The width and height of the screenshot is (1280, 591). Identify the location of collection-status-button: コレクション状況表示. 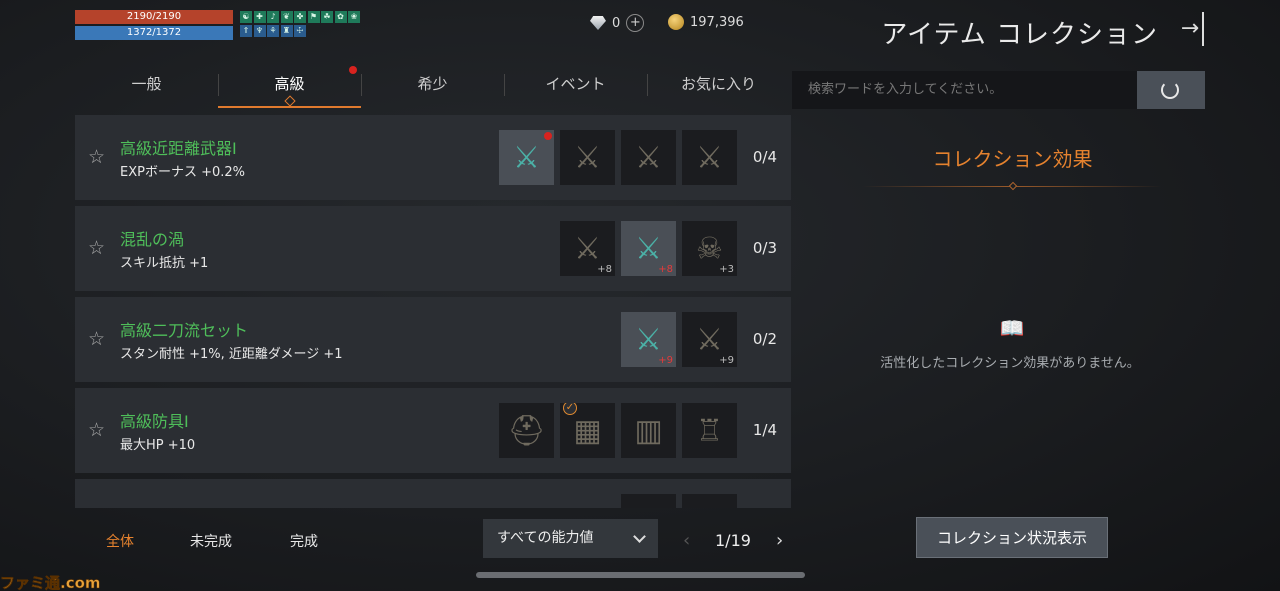
(1012, 537).